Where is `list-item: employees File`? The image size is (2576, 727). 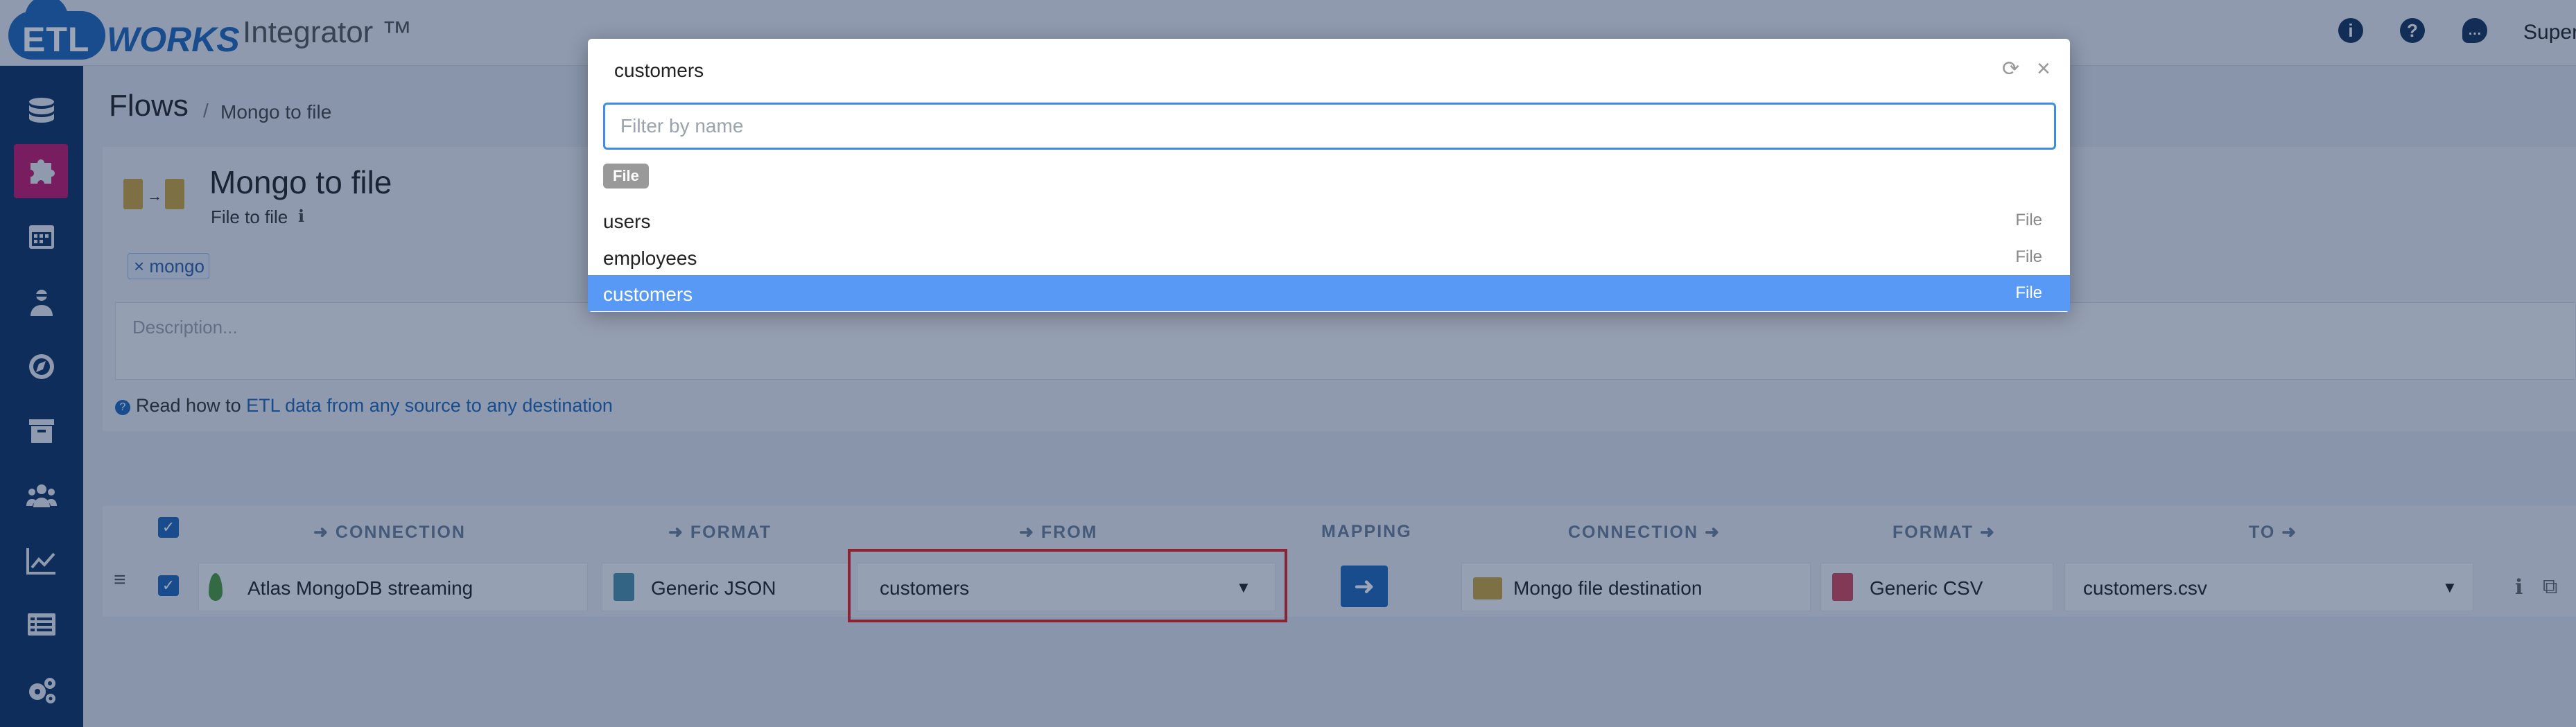
list-item: employees File is located at coordinates (1329, 257).